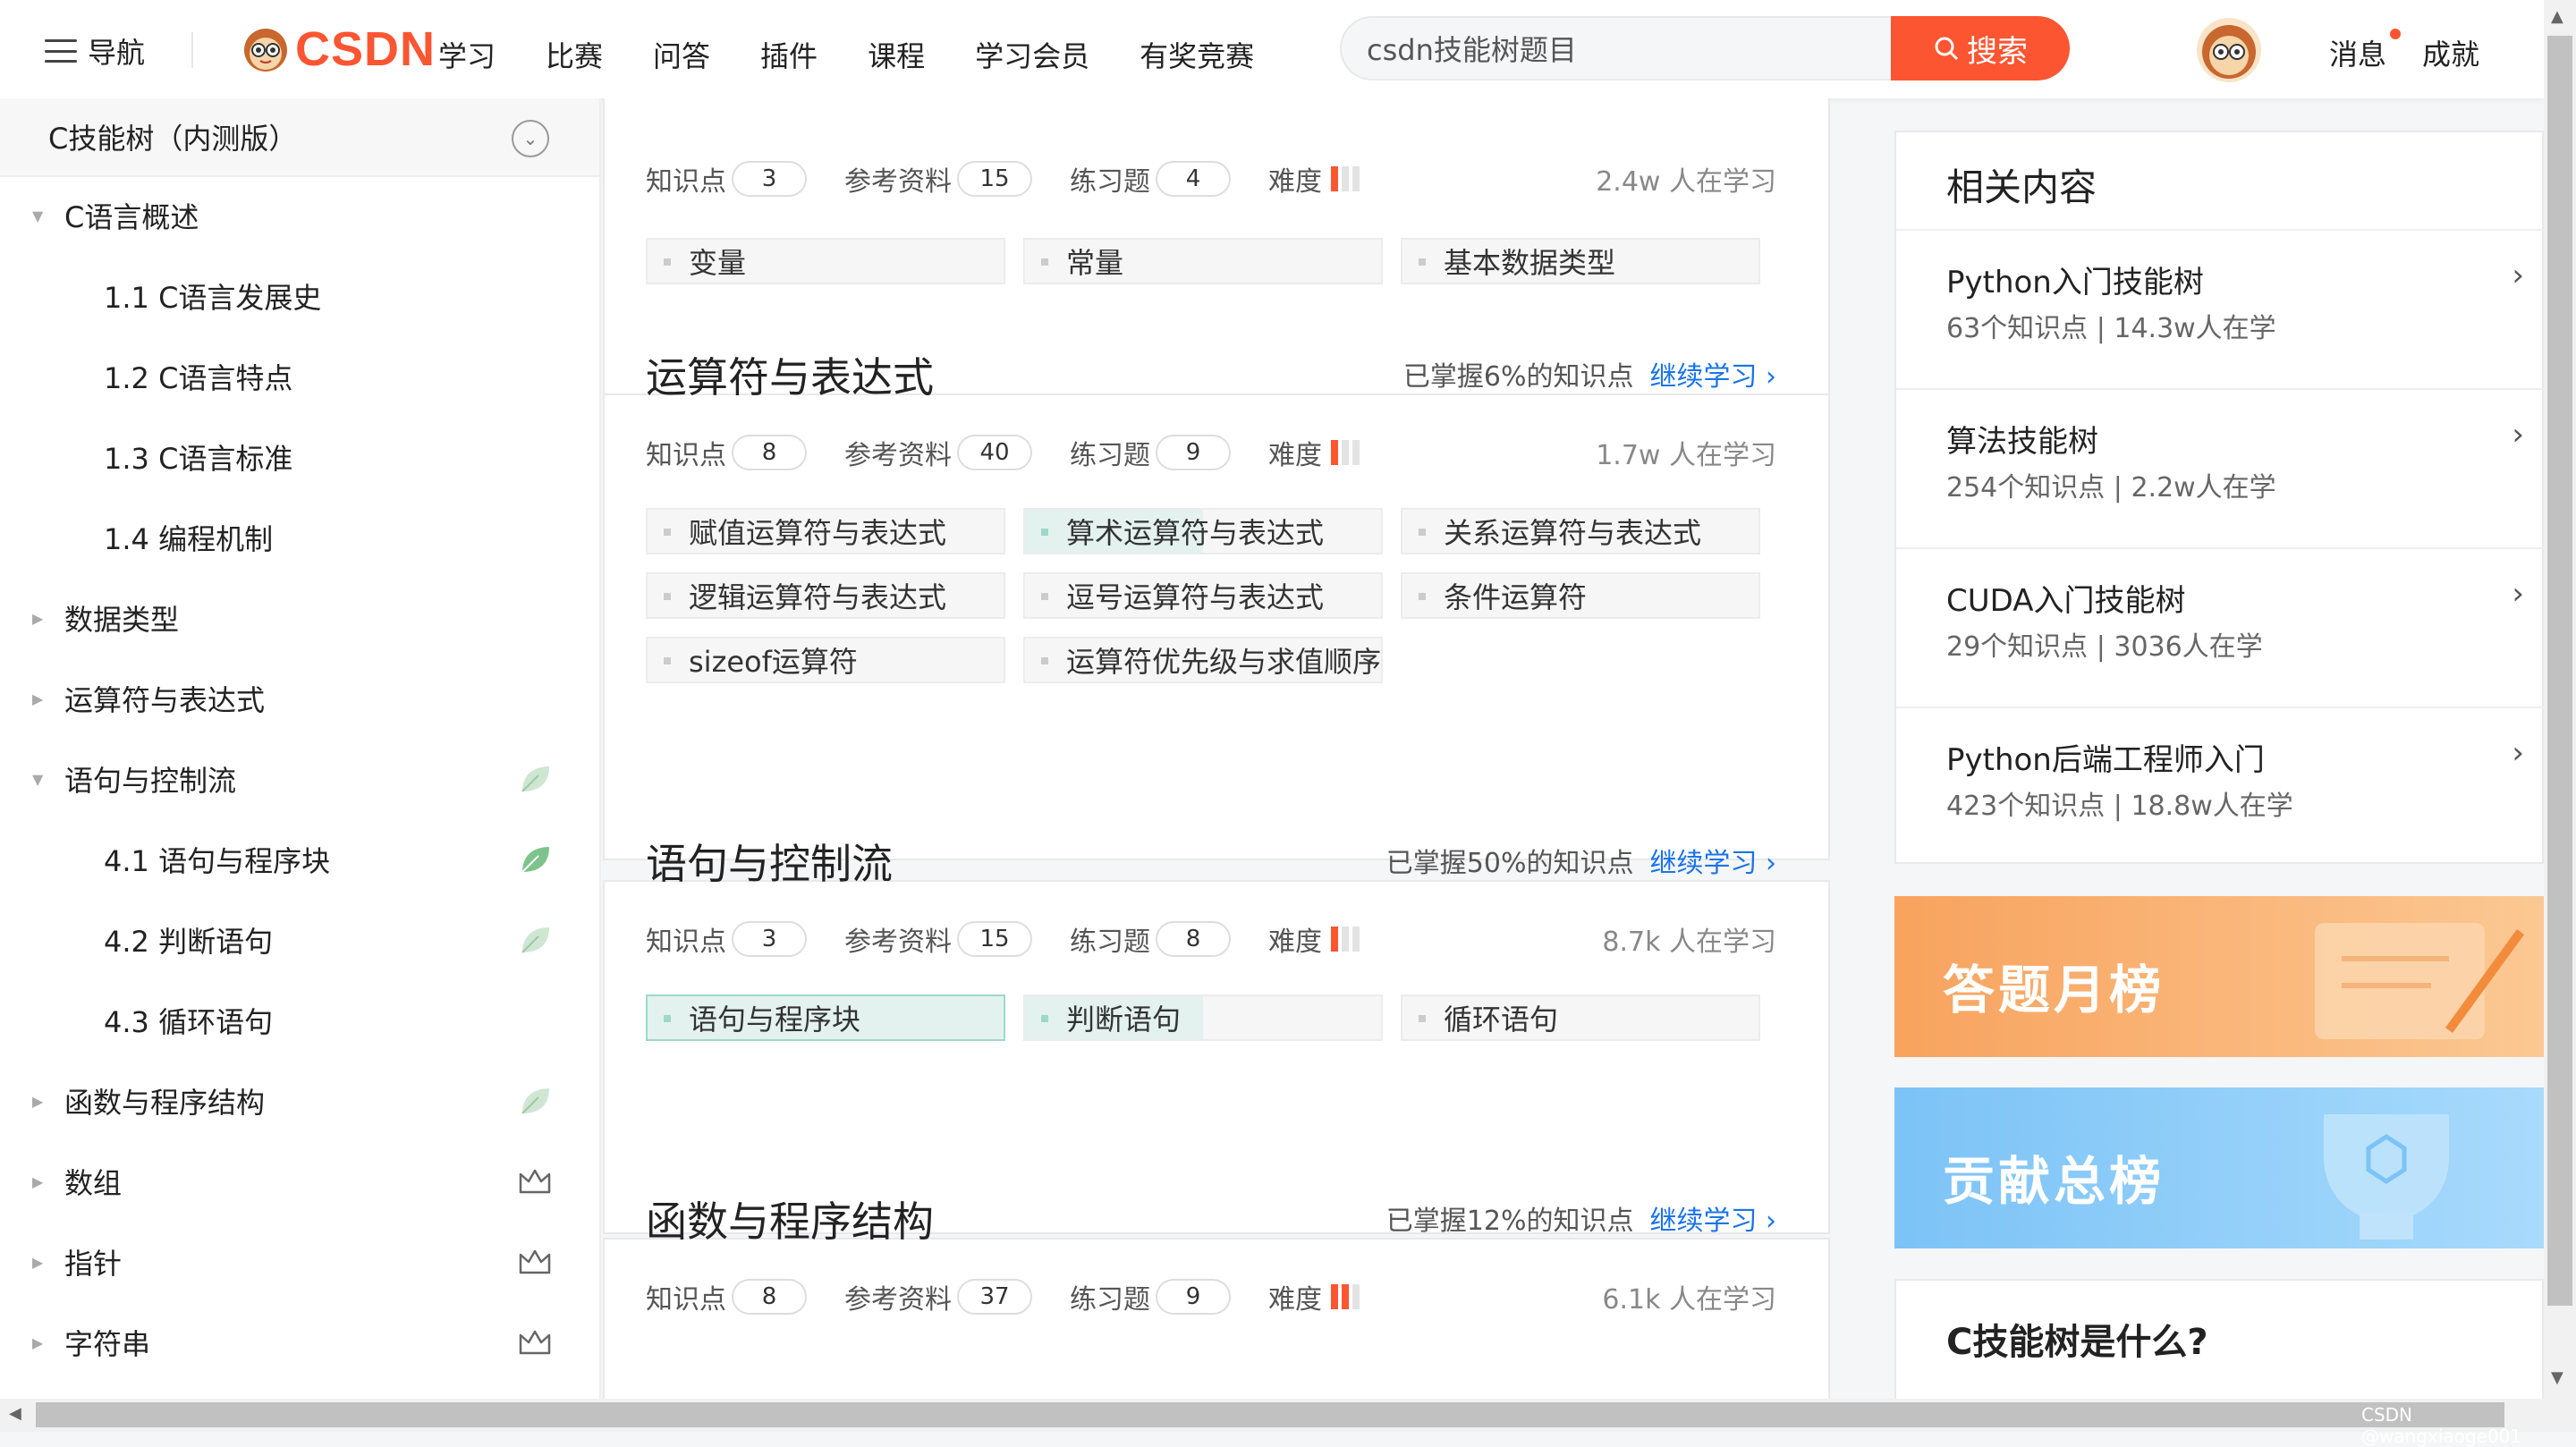 The width and height of the screenshot is (2576, 1447). What do you see at coordinates (535, 940) in the screenshot?
I see `leaf-outline-icon` at bounding box center [535, 940].